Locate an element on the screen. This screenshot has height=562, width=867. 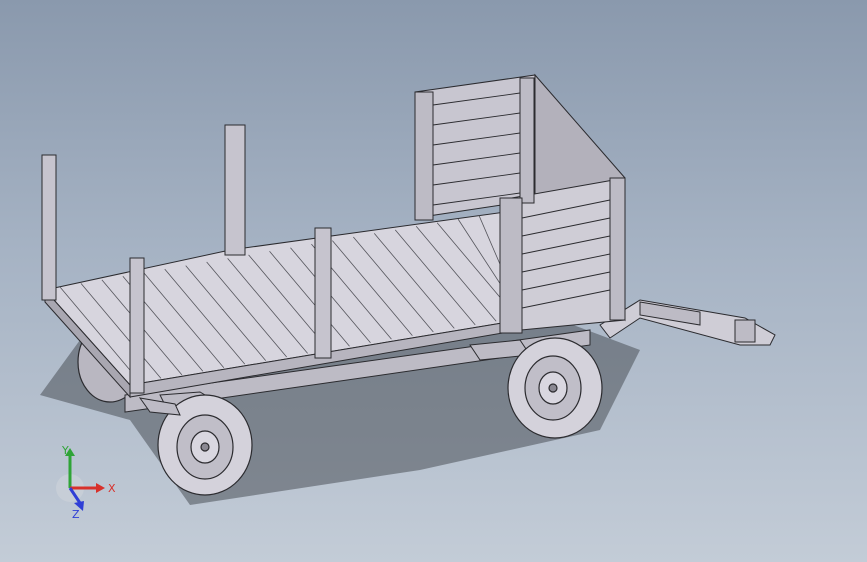
z-axis-label: Z is located at coordinates (76, 514).